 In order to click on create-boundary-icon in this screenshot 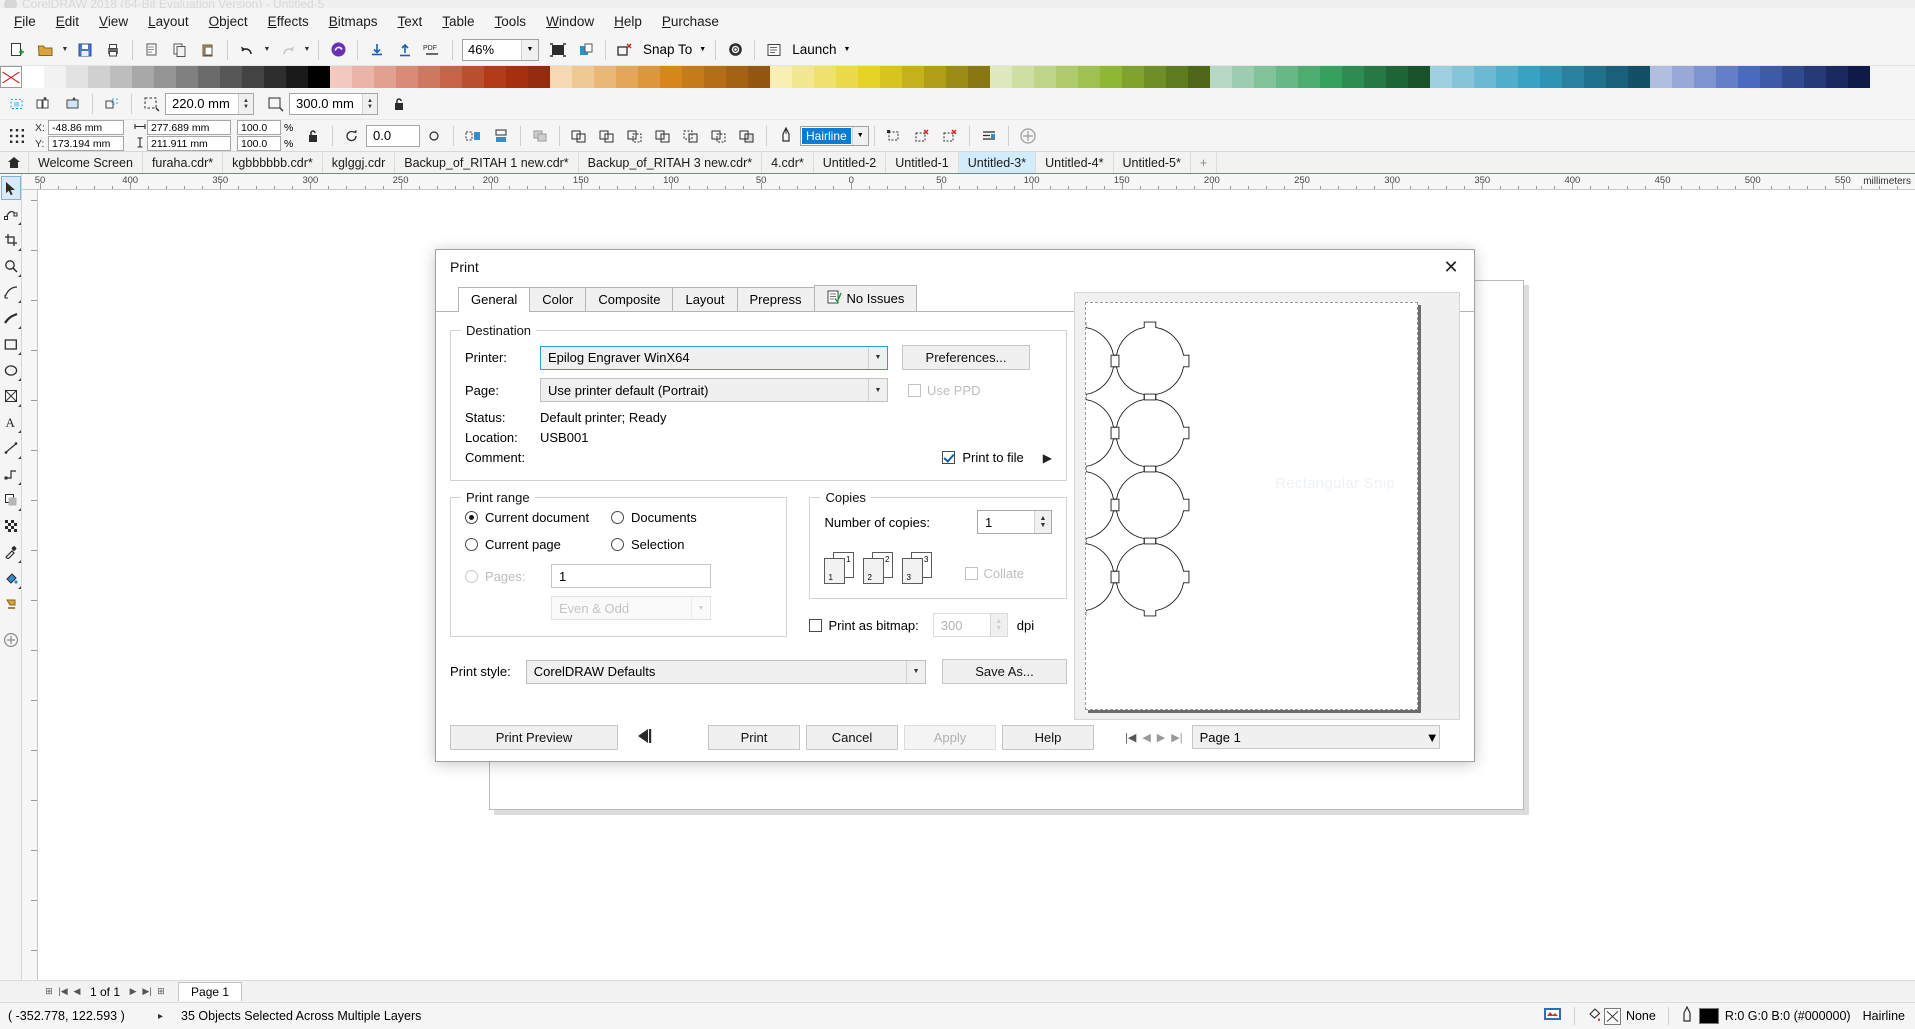, I will do `click(747, 136)`.